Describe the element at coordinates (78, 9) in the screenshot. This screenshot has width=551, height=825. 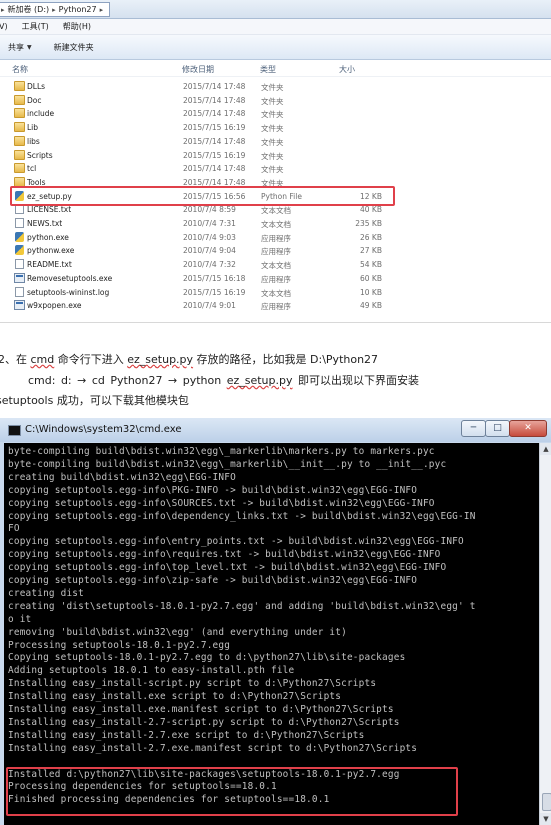
I see `breadcrumb-folder: Python27` at that location.